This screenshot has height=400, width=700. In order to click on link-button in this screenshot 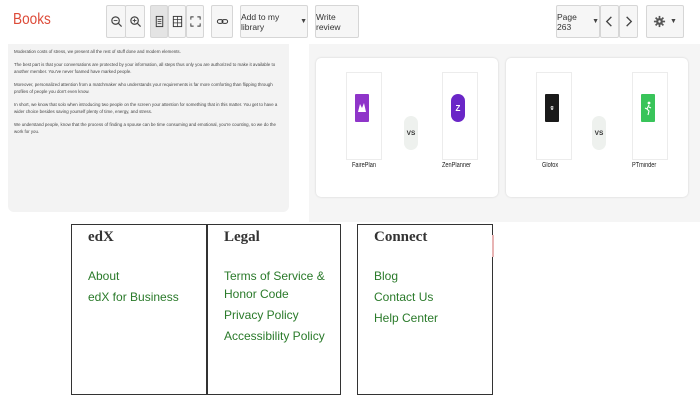, I will do `click(222, 21)`.